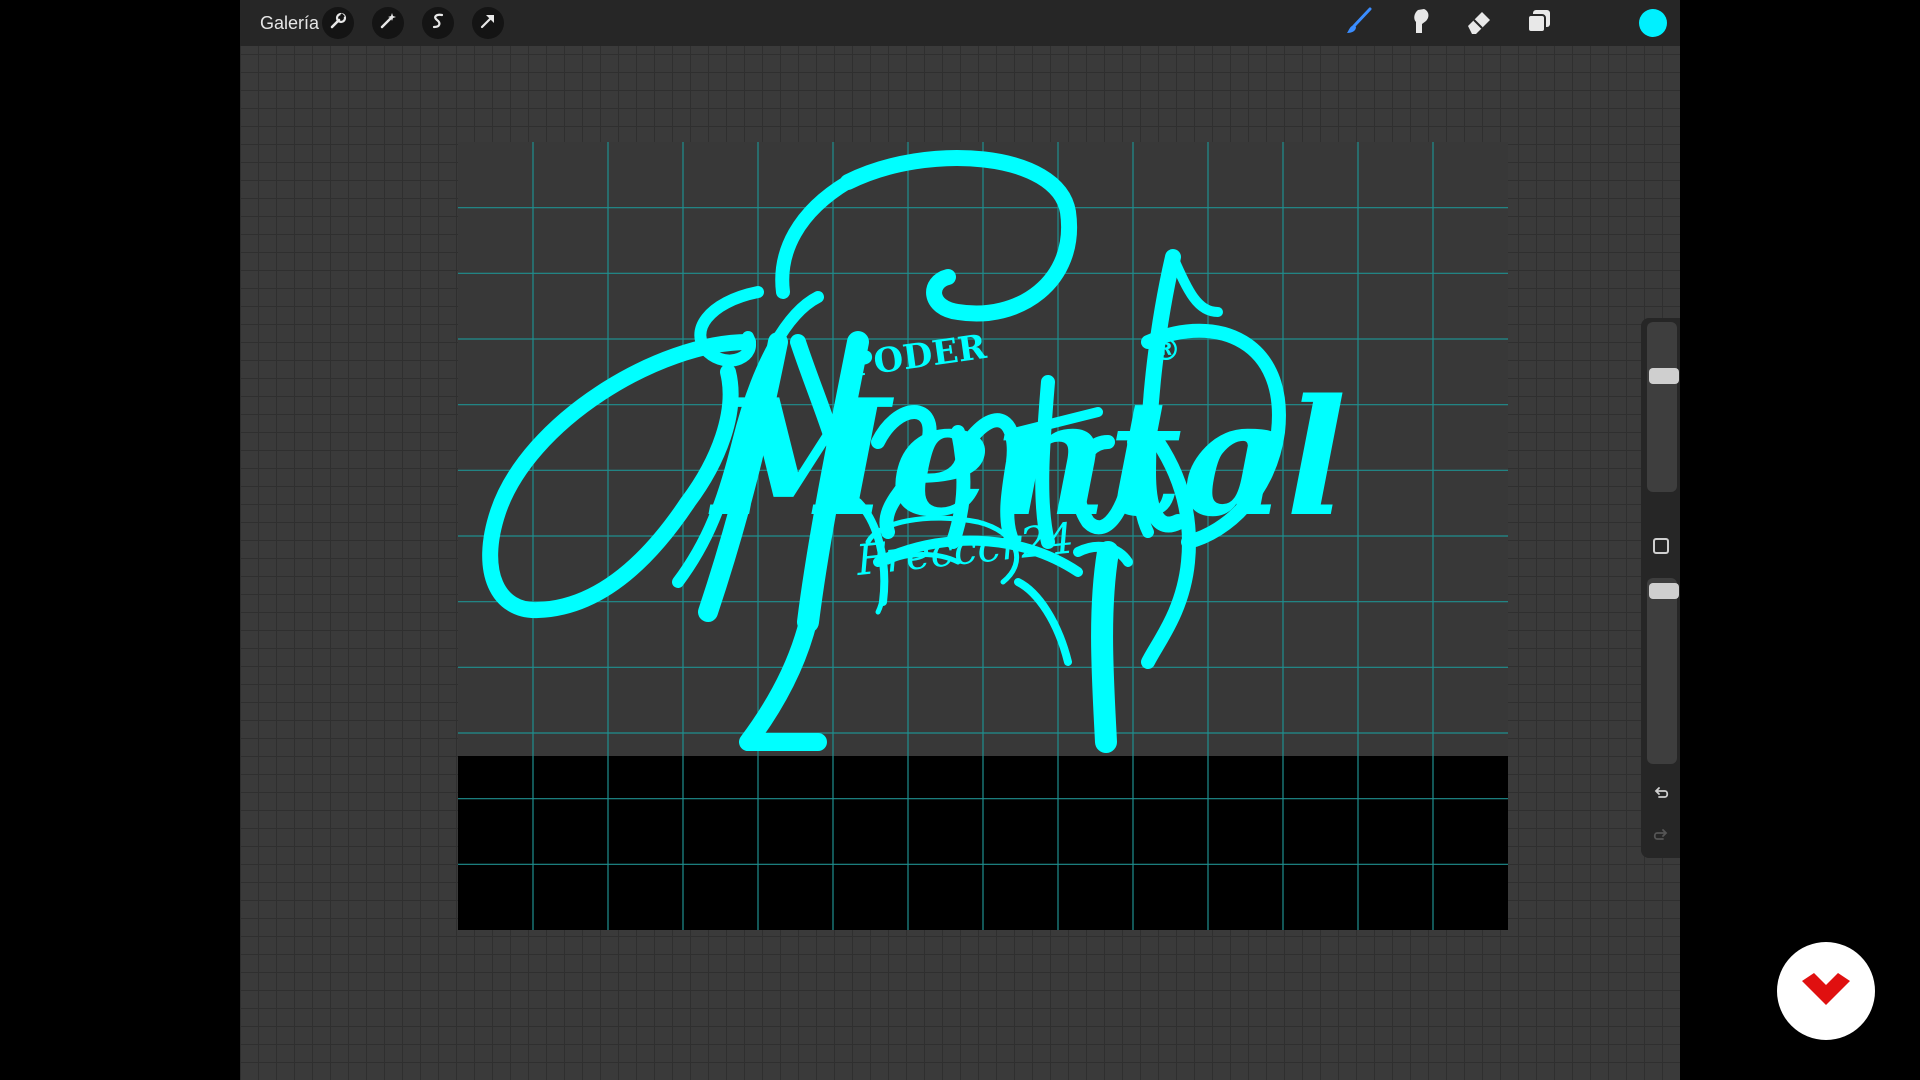 The width and height of the screenshot is (1920, 1080). I want to click on adjustments-button, so click(388, 23).